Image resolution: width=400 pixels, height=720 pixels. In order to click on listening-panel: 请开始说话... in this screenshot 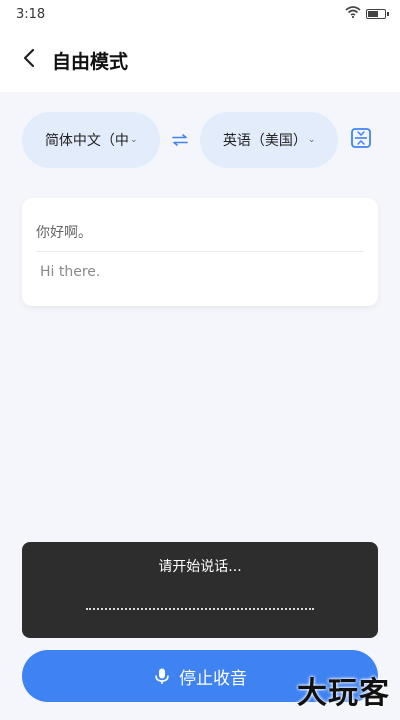, I will do `click(200, 590)`.